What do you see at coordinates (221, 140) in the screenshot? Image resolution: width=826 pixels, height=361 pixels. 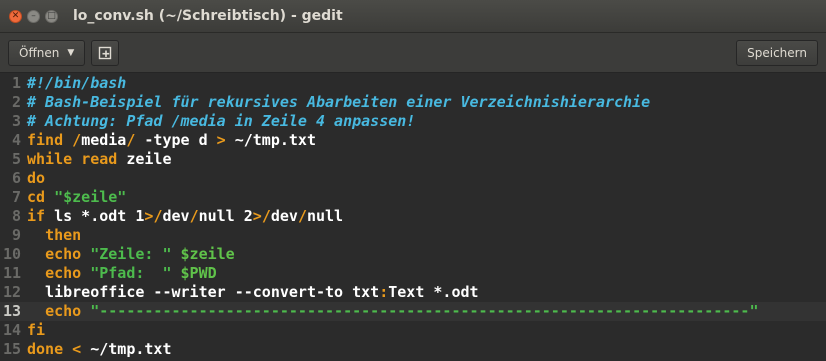 I see `code-token: >` at bounding box center [221, 140].